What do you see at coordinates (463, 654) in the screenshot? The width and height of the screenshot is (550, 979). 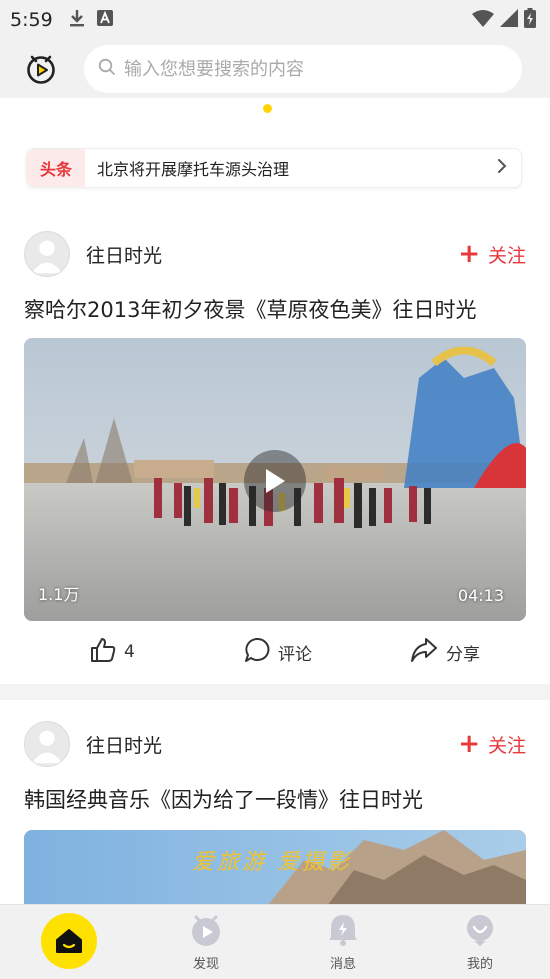 I see `share-label: 分享` at bounding box center [463, 654].